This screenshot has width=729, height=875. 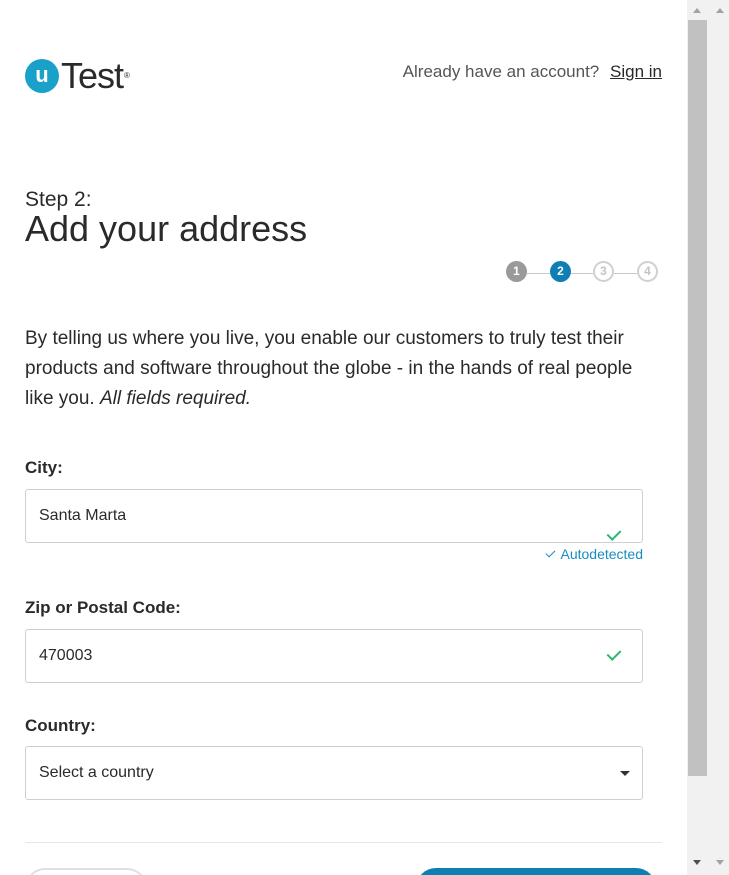 What do you see at coordinates (334, 773) in the screenshot?
I see `country-select: Select a country` at bounding box center [334, 773].